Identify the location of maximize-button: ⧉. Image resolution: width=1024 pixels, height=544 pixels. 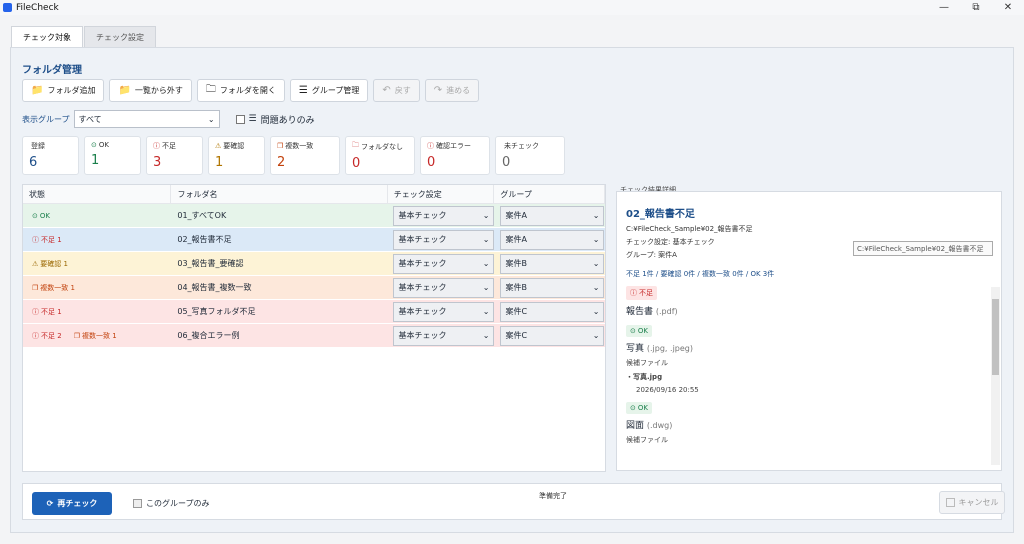
(976, 7).